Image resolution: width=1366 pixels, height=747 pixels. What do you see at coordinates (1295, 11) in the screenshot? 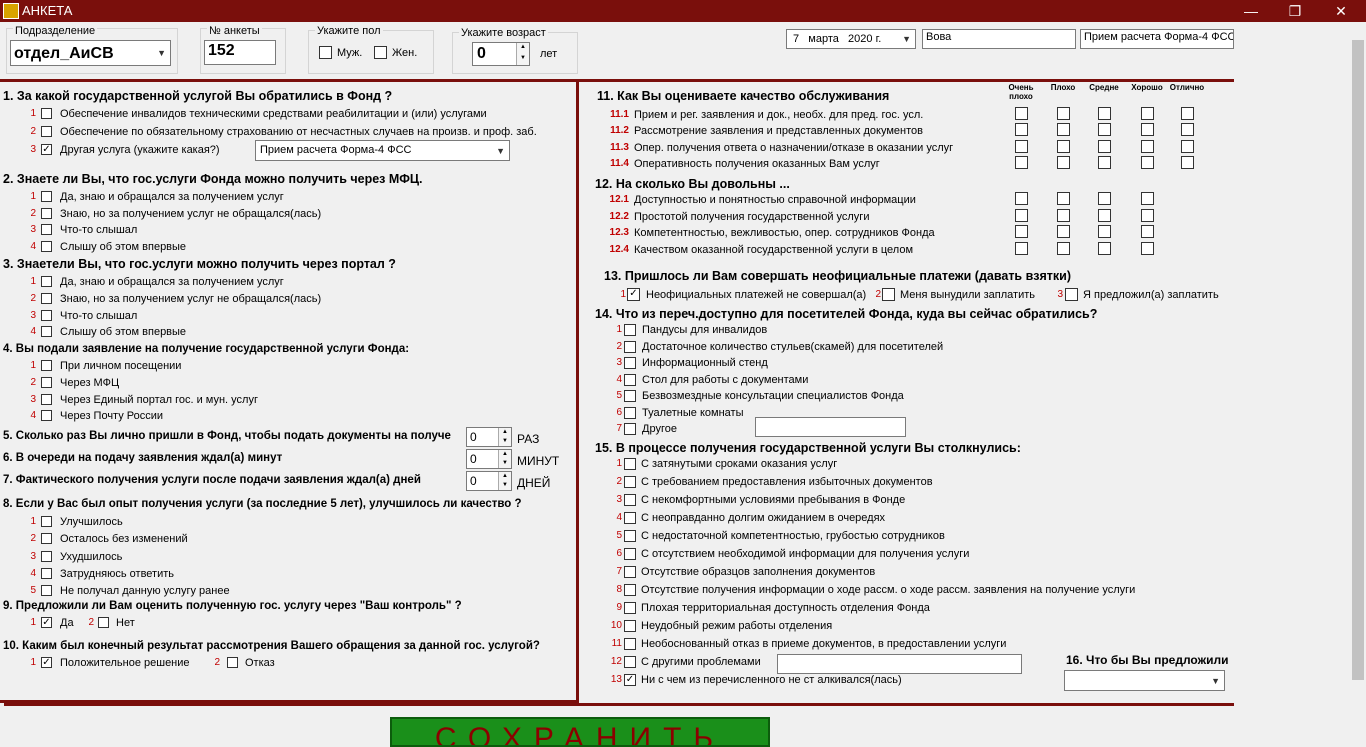
I see `maximize-icon: ❐` at bounding box center [1295, 11].